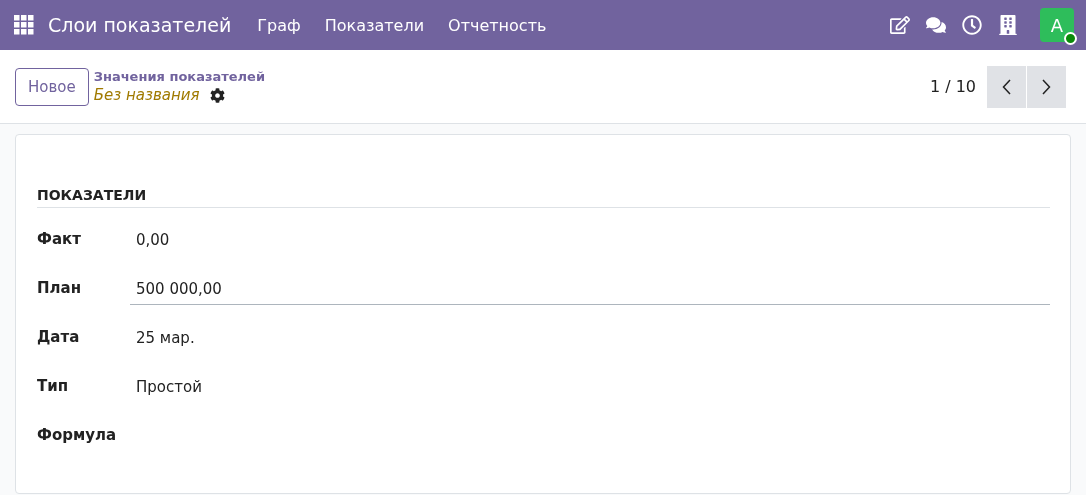  I want to click on menu-item: Граф, so click(279, 25).